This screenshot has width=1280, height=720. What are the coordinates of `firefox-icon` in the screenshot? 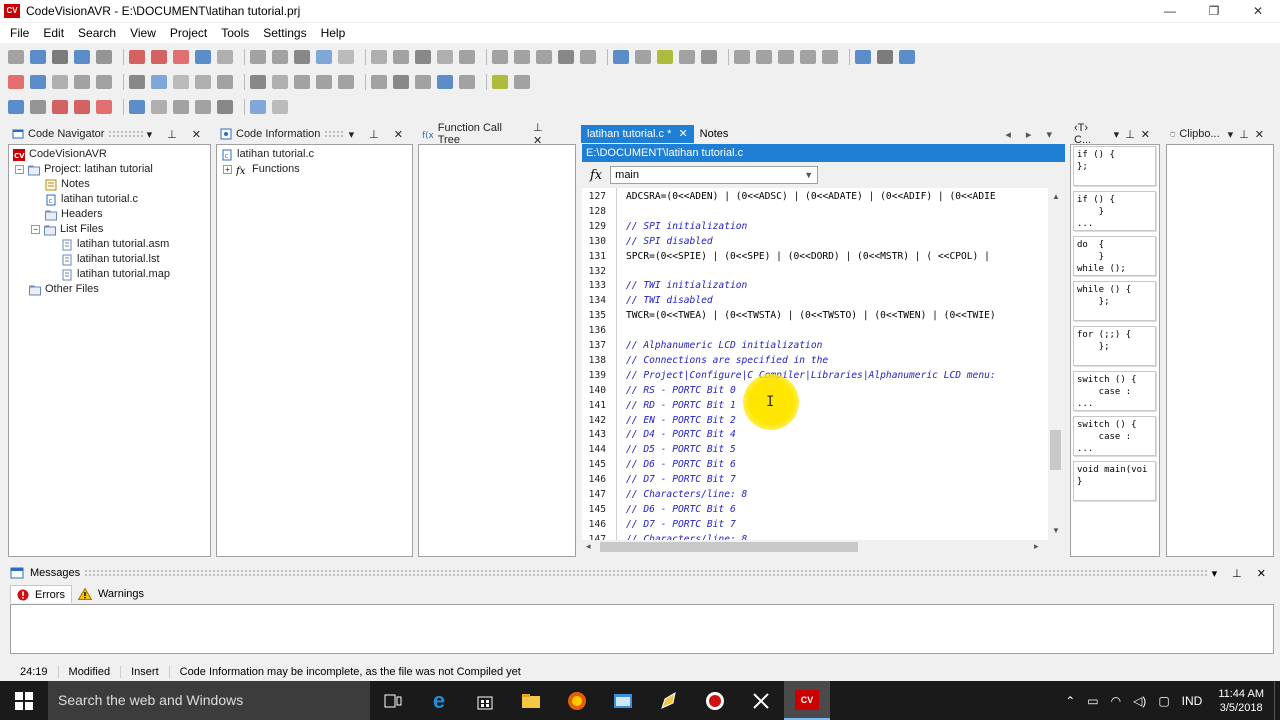 It's located at (577, 700).